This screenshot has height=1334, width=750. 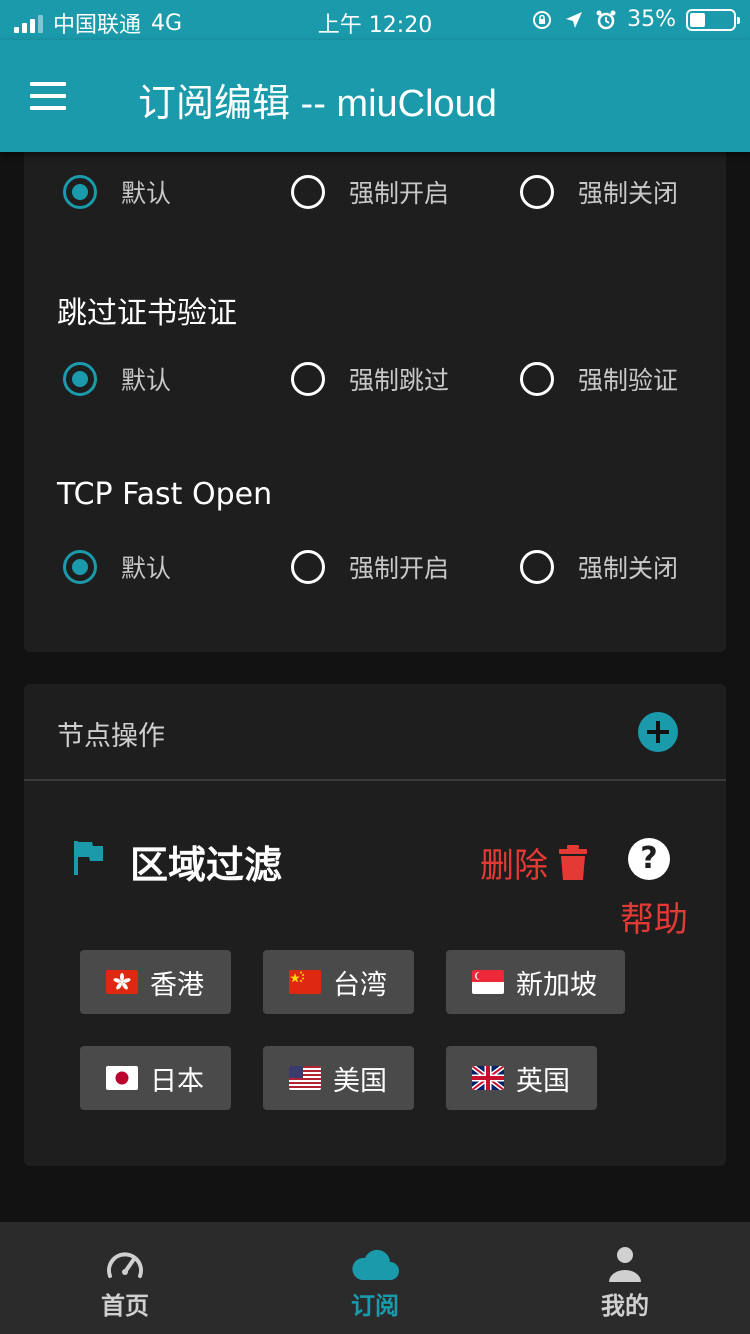 What do you see at coordinates (370, 567) in the screenshot?
I see `radio-option-force-on-3: 强制开启` at bounding box center [370, 567].